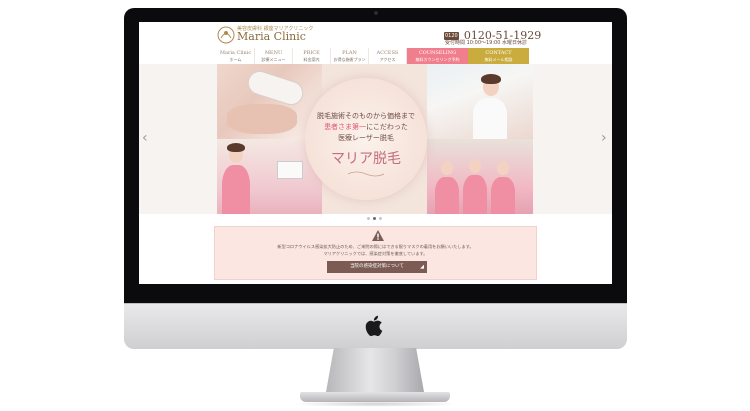  I want to click on hero-title: マリア脱毛, so click(366, 159).